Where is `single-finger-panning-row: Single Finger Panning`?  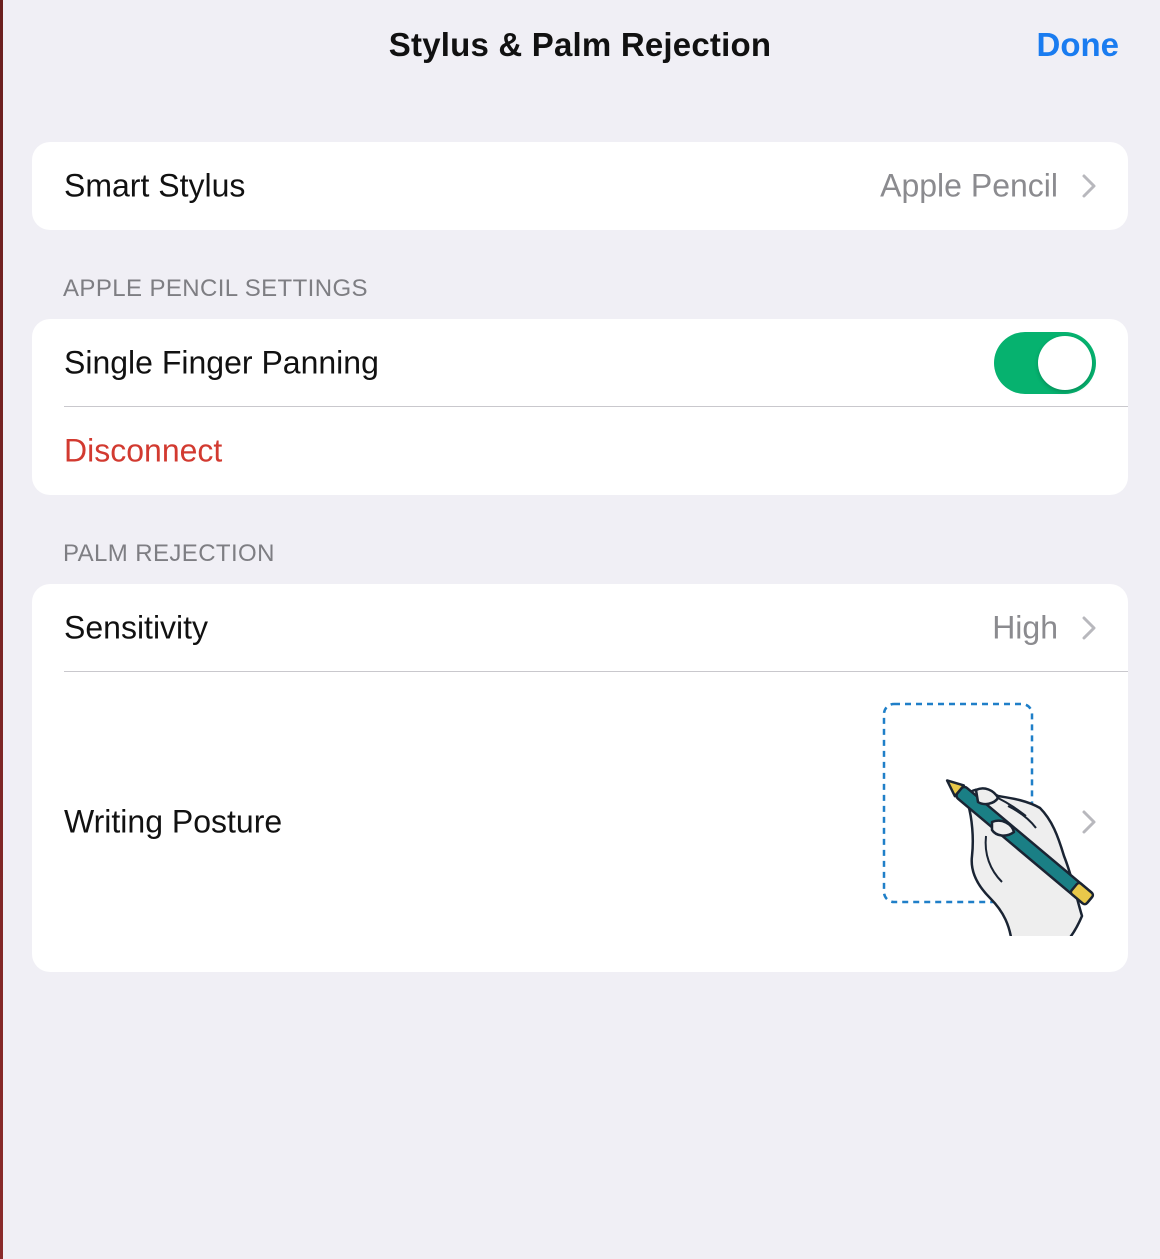 single-finger-panning-row: Single Finger Panning is located at coordinates (580, 363).